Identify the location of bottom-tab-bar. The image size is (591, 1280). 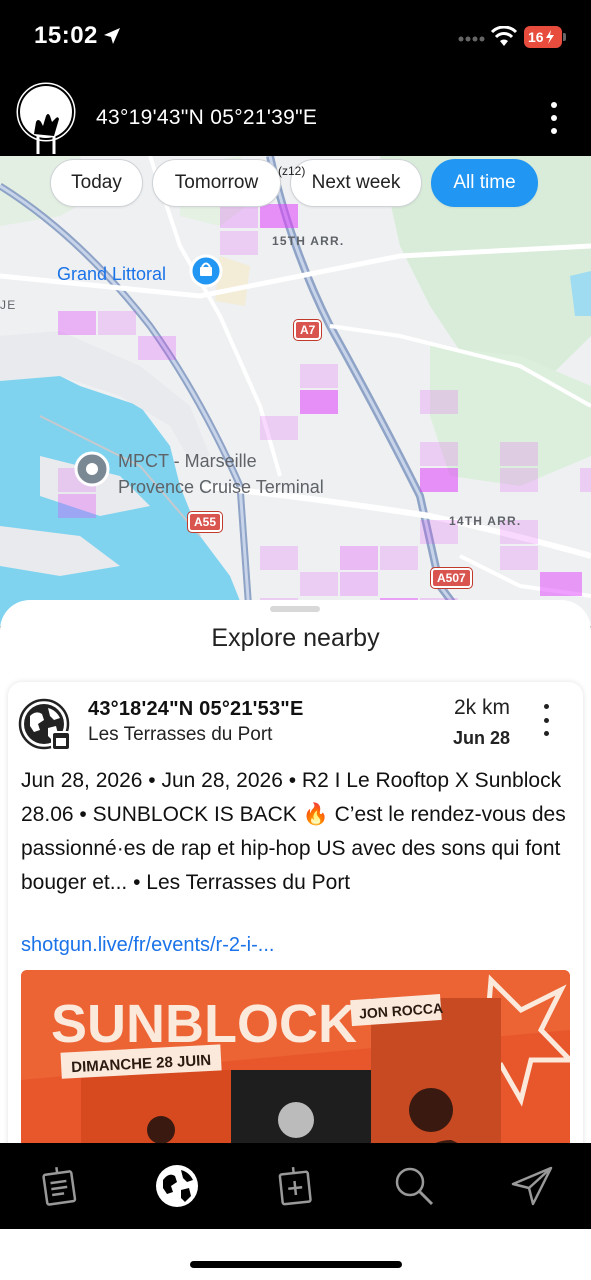
(295, 1186).